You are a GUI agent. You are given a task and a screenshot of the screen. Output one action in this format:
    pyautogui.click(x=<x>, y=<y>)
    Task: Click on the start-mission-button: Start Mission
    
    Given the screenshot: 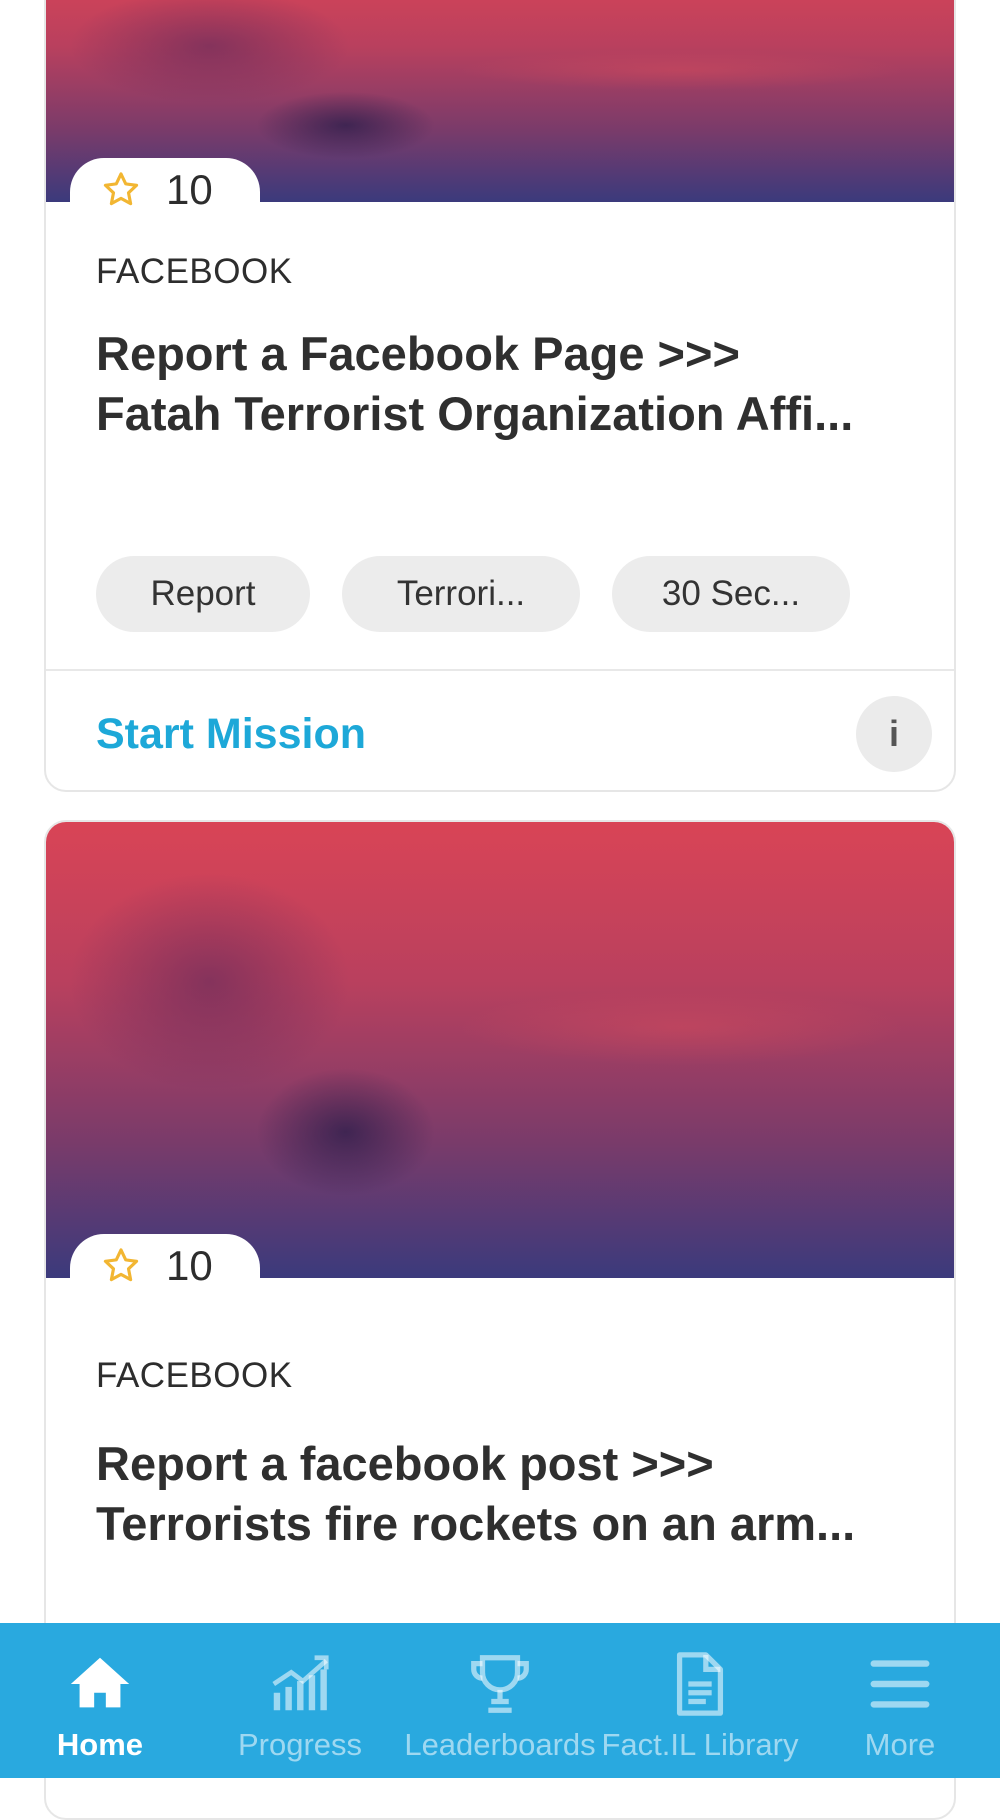 What is the action you would take?
    pyautogui.click(x=231, y=734)
    